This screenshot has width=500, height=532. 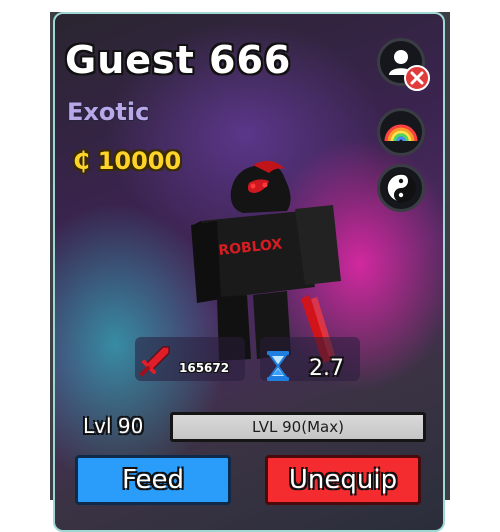 I want to click on pet-value-amount: 10000, so click(x=139, y=161).